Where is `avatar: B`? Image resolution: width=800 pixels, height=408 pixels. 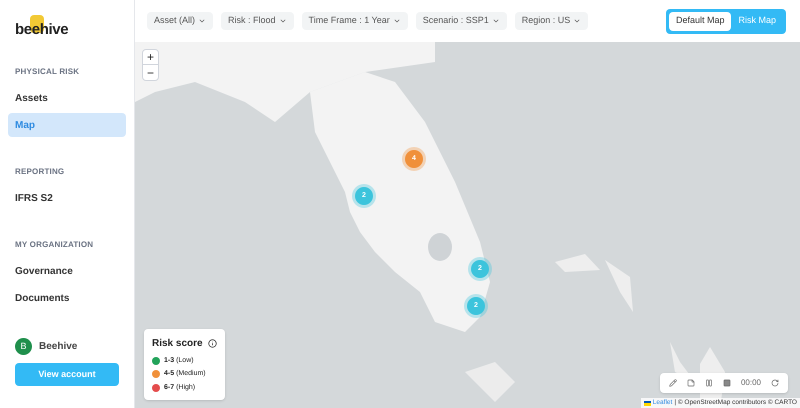 avatar: B is located at coordinates (23, 346).